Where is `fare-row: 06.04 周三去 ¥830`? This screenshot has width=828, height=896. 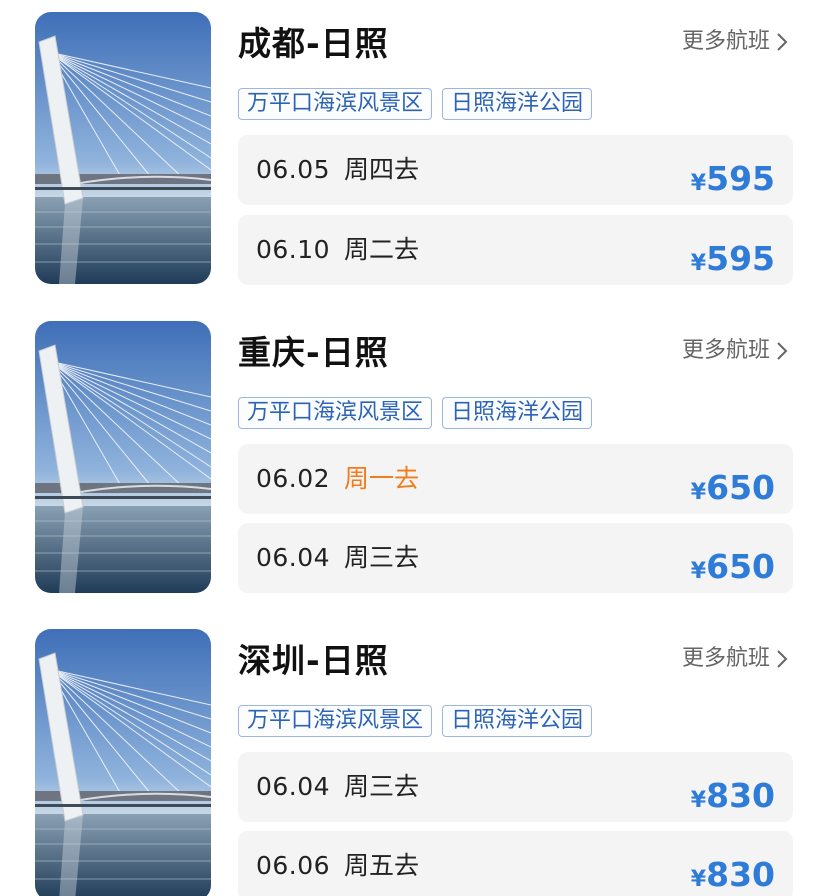
fare-row: 06.04 周三去 ¥830 is located at coordinates (515, 787).